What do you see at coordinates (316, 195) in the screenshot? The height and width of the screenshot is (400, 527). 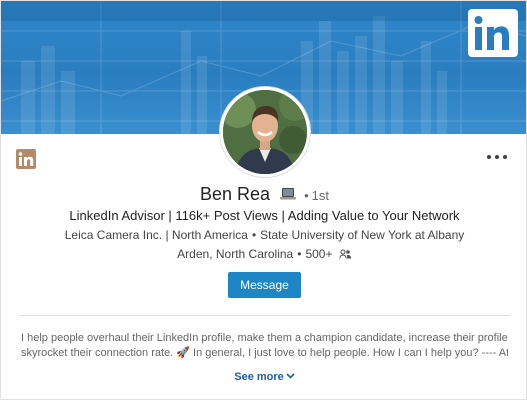 I see `connection-degree: • 1st` at bounding box center [316, 195].